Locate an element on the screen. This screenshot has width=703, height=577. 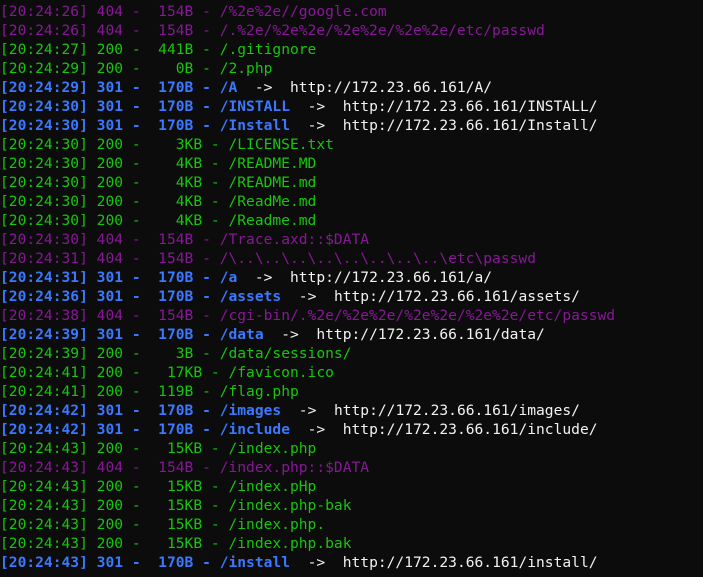
log-line: [20:24:43] 200 - 15KB - /index.php. is located at coordinates (163, 524).